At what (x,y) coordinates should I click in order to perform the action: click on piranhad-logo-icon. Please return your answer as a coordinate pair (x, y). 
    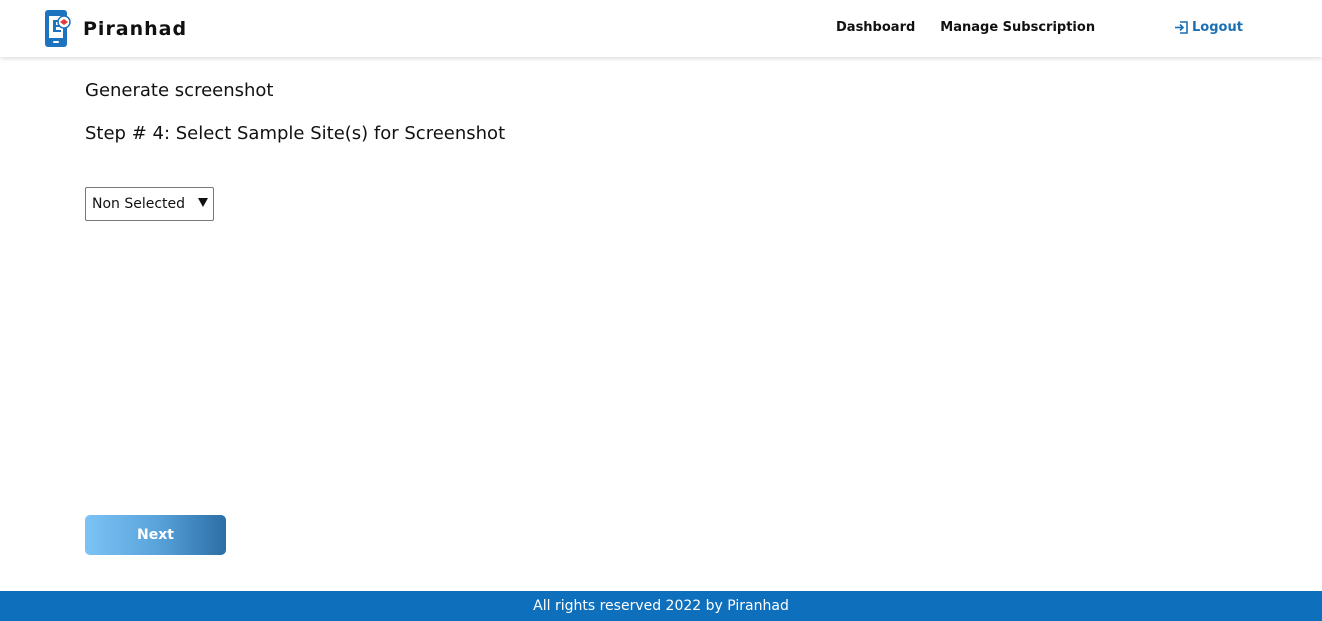
    Looking at the image, I should click on (58, 28).